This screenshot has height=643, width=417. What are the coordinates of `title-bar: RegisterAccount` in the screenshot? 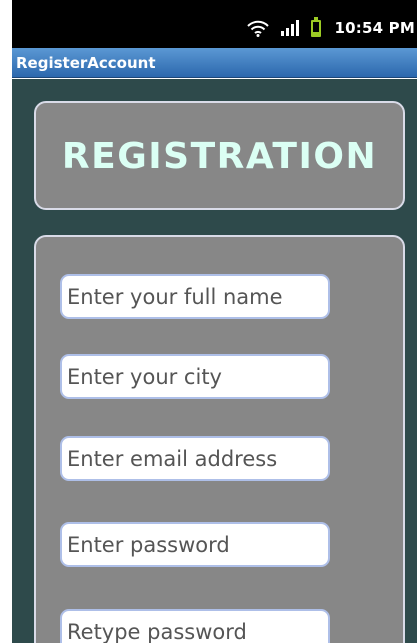 It's located at (214, 63).